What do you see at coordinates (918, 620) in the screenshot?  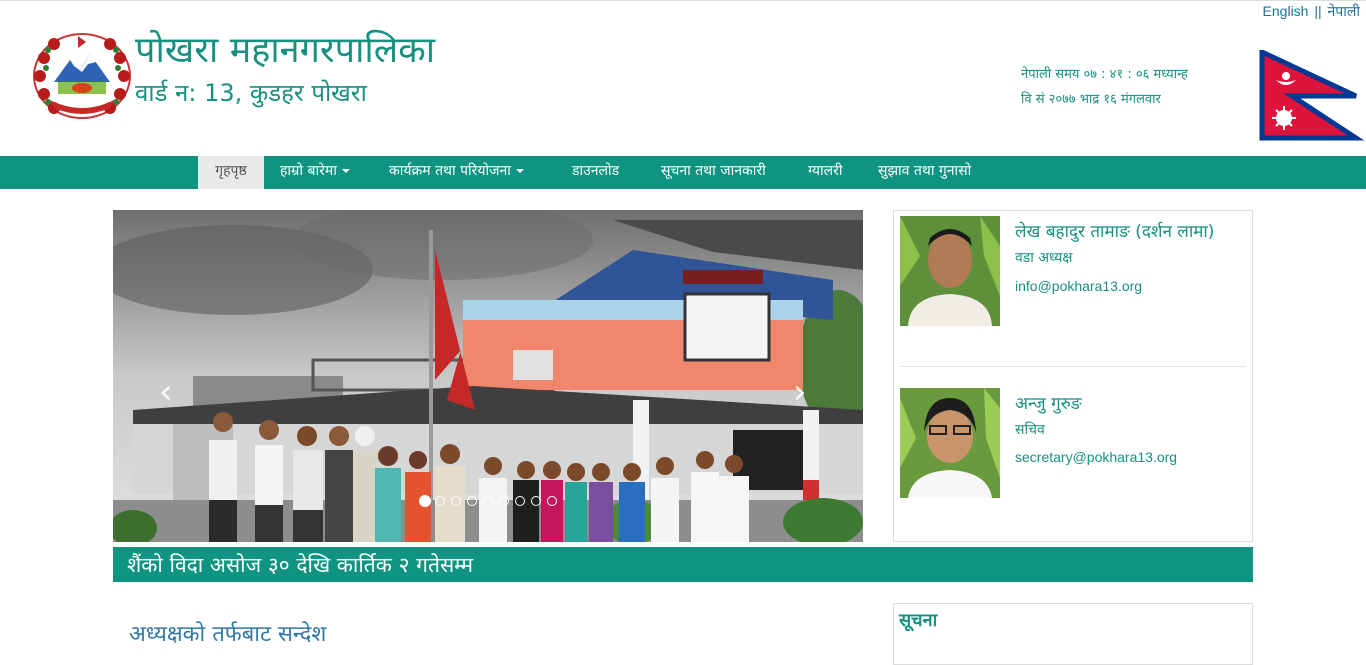 I see `notice-title: सूचना` at bounding box center [918, 620].